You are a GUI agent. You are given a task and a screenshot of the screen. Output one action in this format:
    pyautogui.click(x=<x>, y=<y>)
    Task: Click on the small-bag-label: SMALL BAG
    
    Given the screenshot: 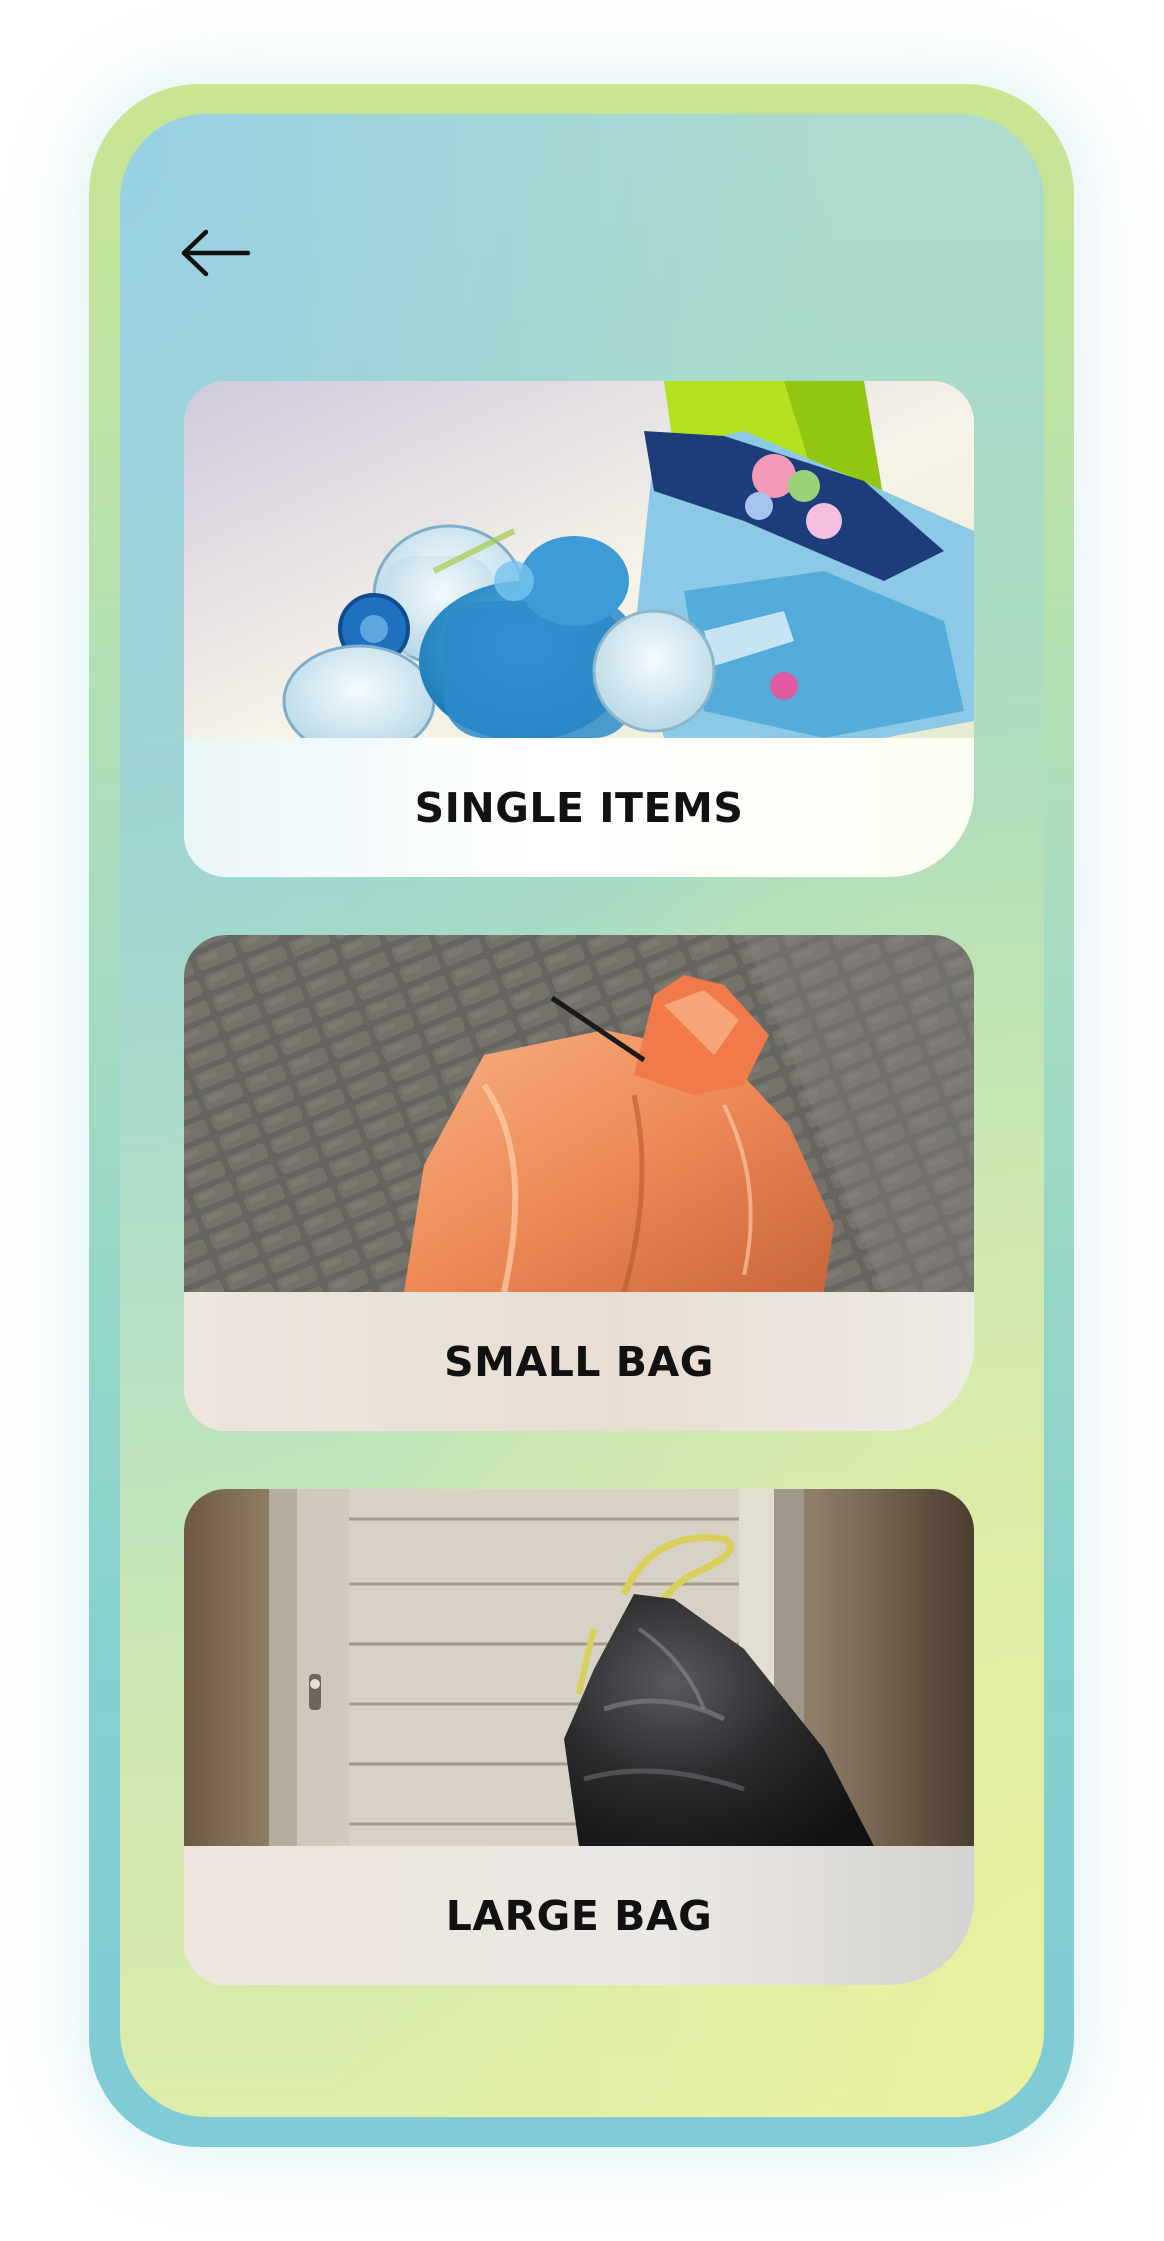 What is the action you would take?
    pyautogui.click(x=579, y=1361)
    